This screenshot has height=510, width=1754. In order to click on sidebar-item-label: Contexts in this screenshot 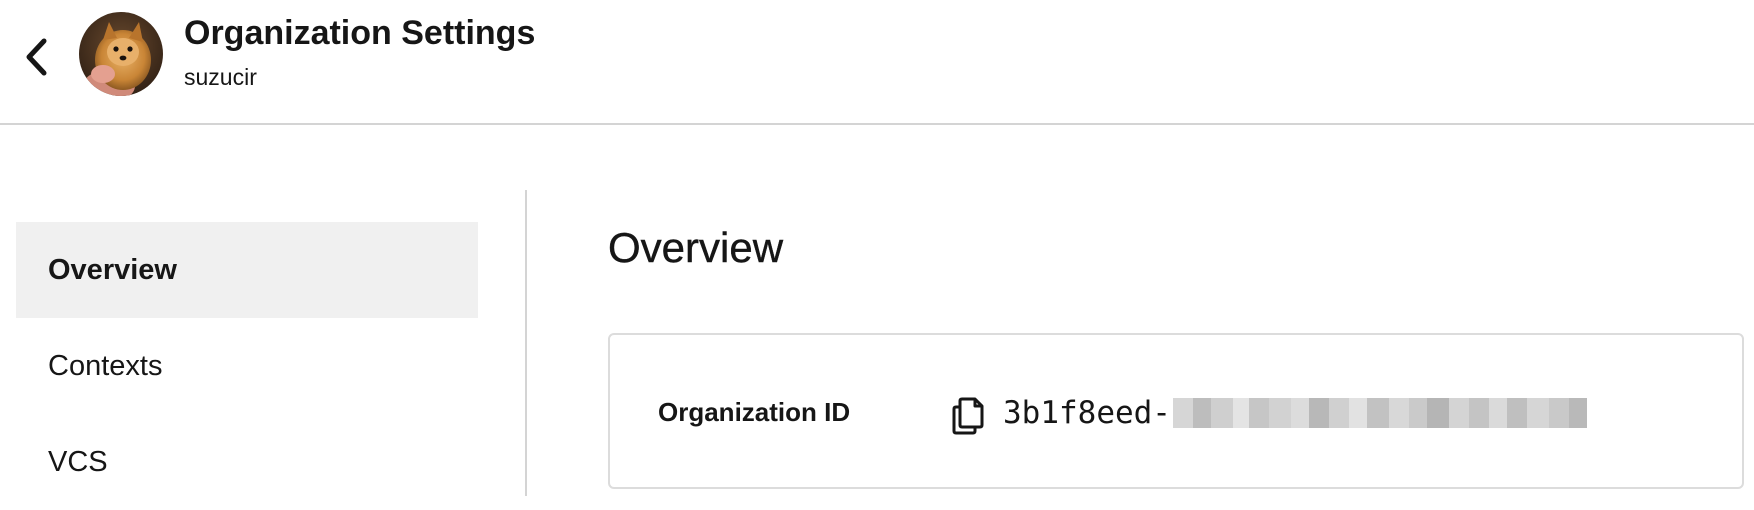, I will do `click(105, 365)`.